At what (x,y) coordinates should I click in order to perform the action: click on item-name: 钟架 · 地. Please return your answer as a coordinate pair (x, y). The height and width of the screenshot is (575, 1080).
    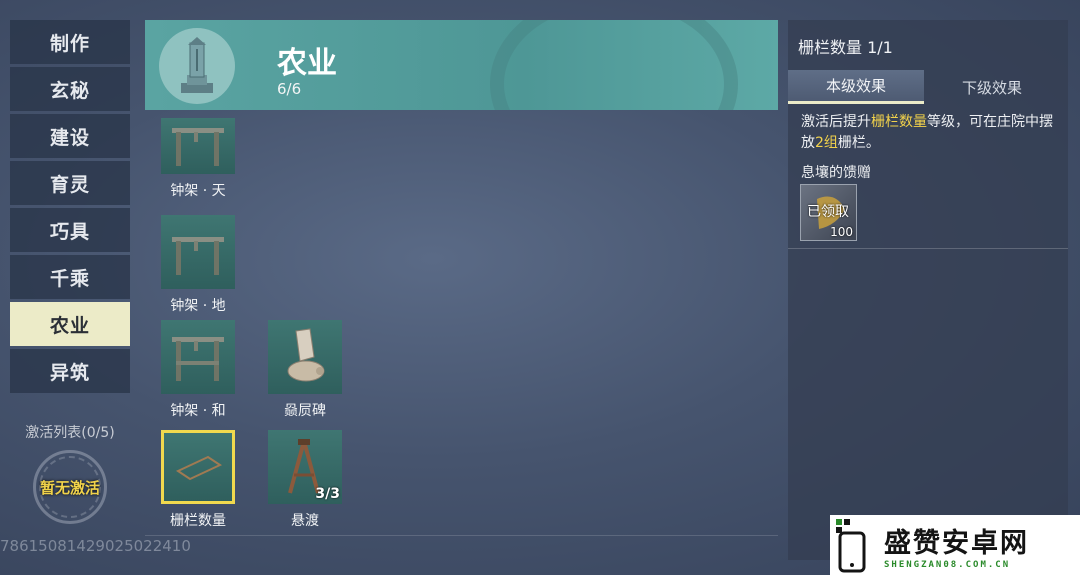
    Looking at the image, I should click on (198, 306).